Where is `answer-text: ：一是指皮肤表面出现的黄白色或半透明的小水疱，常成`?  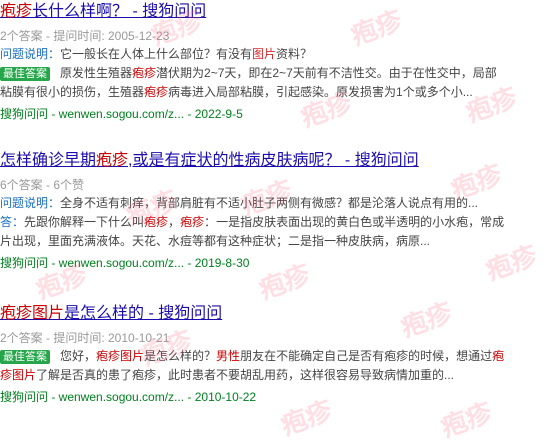
answer-text: ：一是指皮肤表面出现的黄白色或半透明的小水疱，常成 is located at coordinates (354, 222).